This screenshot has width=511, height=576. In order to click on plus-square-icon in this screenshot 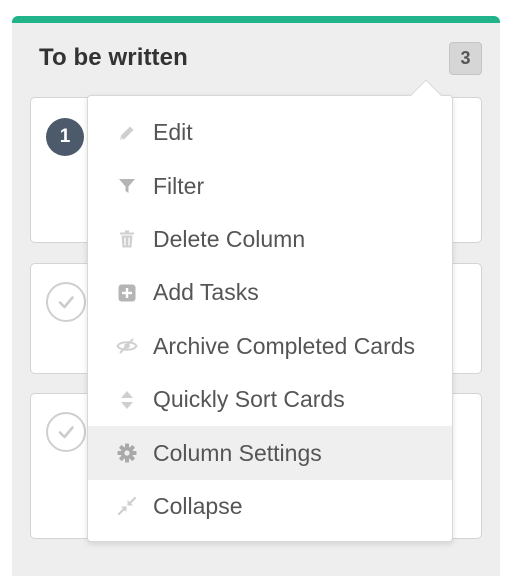, I will do `click(127, 293)`.